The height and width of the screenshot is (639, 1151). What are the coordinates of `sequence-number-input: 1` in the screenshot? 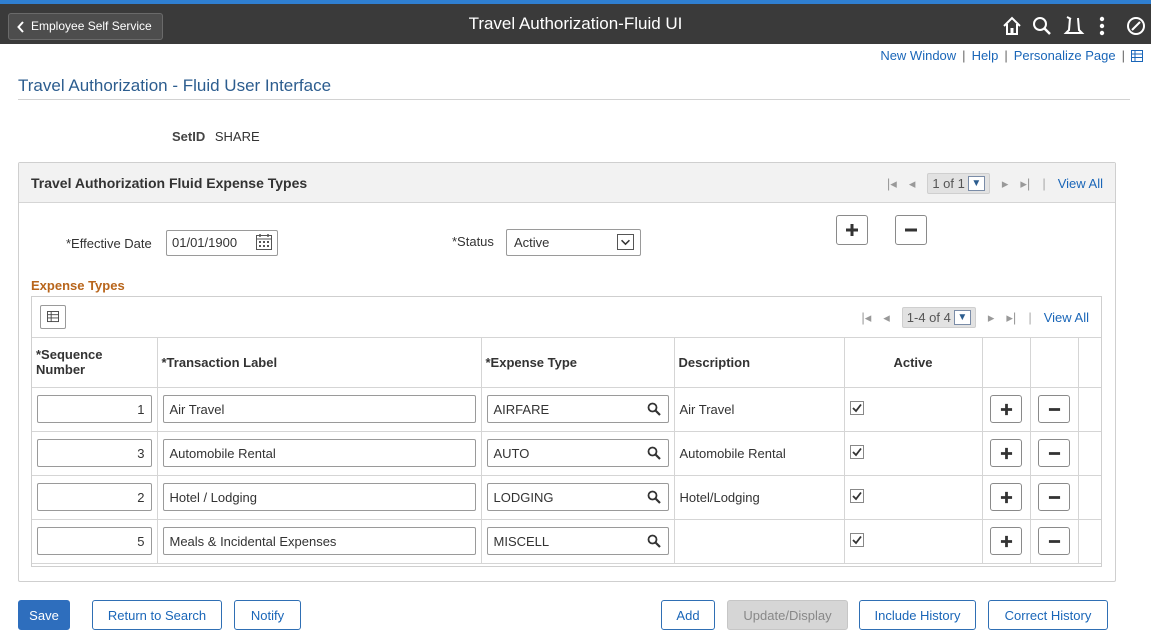 It's located at (94, 409).